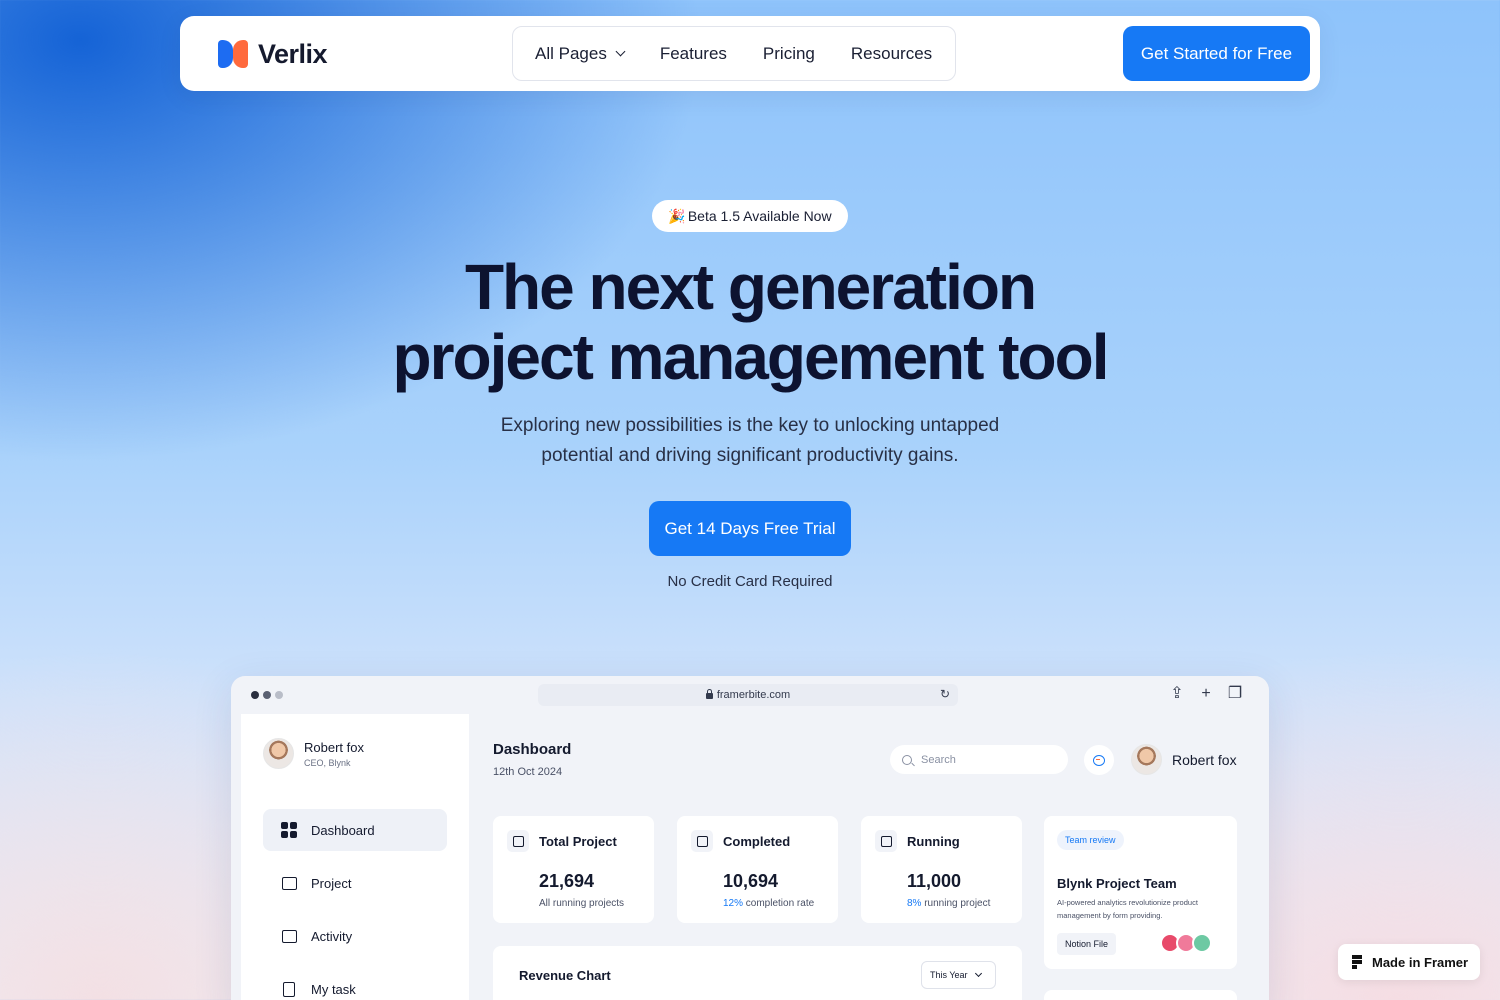 Image resolution: width=1500 pixels, height=1000 pixels. I want to click on sidebar-user: Robert fox CEO, Blynk, so click(313, 753).